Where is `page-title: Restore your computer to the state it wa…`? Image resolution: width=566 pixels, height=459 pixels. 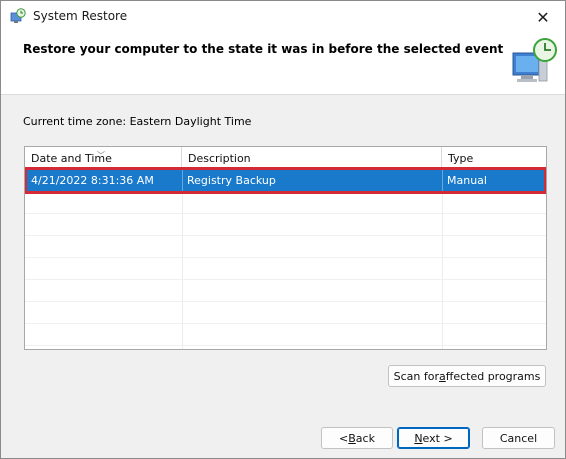 page-title: Restore your computer to the state it wa… is located at coordinates (263, 49).